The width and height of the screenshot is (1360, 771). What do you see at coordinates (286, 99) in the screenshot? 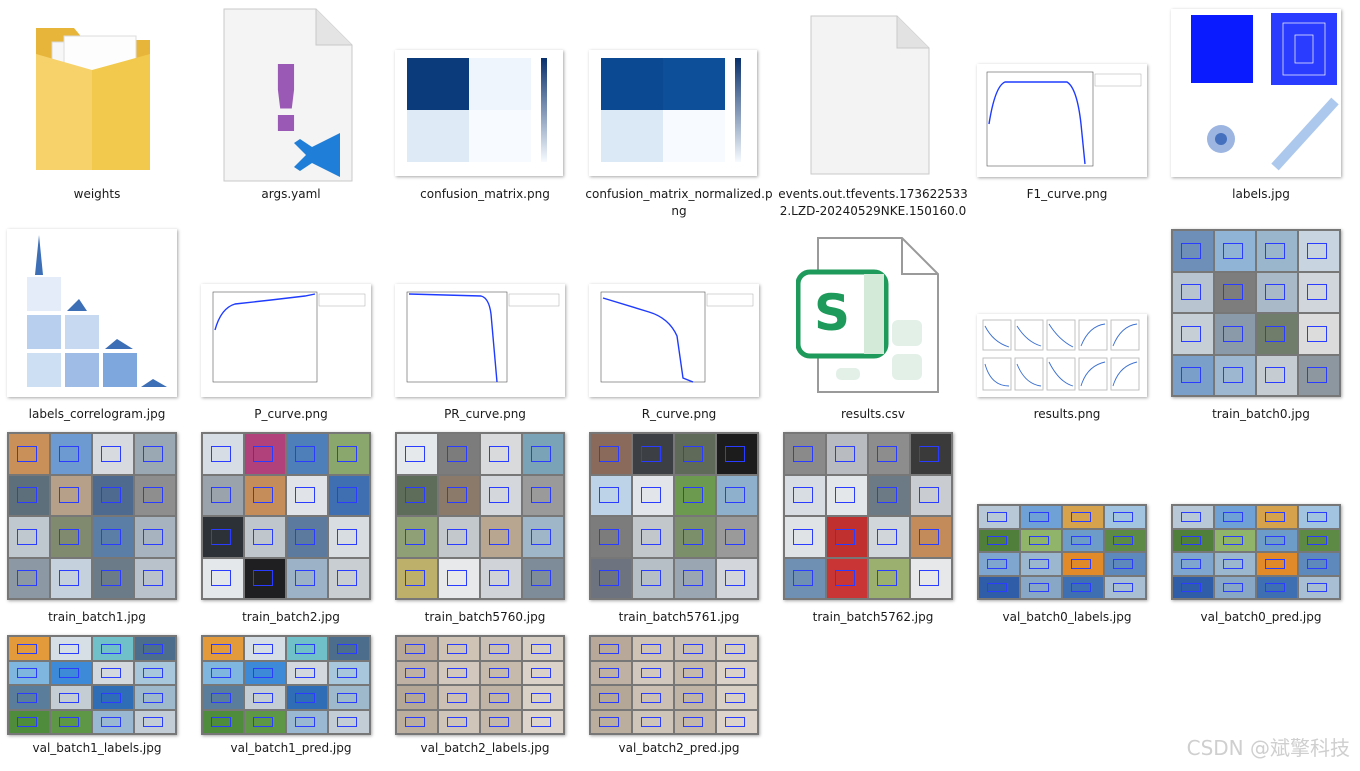
I see `yaml-exclamation-glyph: !` at bounding box center [286, 99].